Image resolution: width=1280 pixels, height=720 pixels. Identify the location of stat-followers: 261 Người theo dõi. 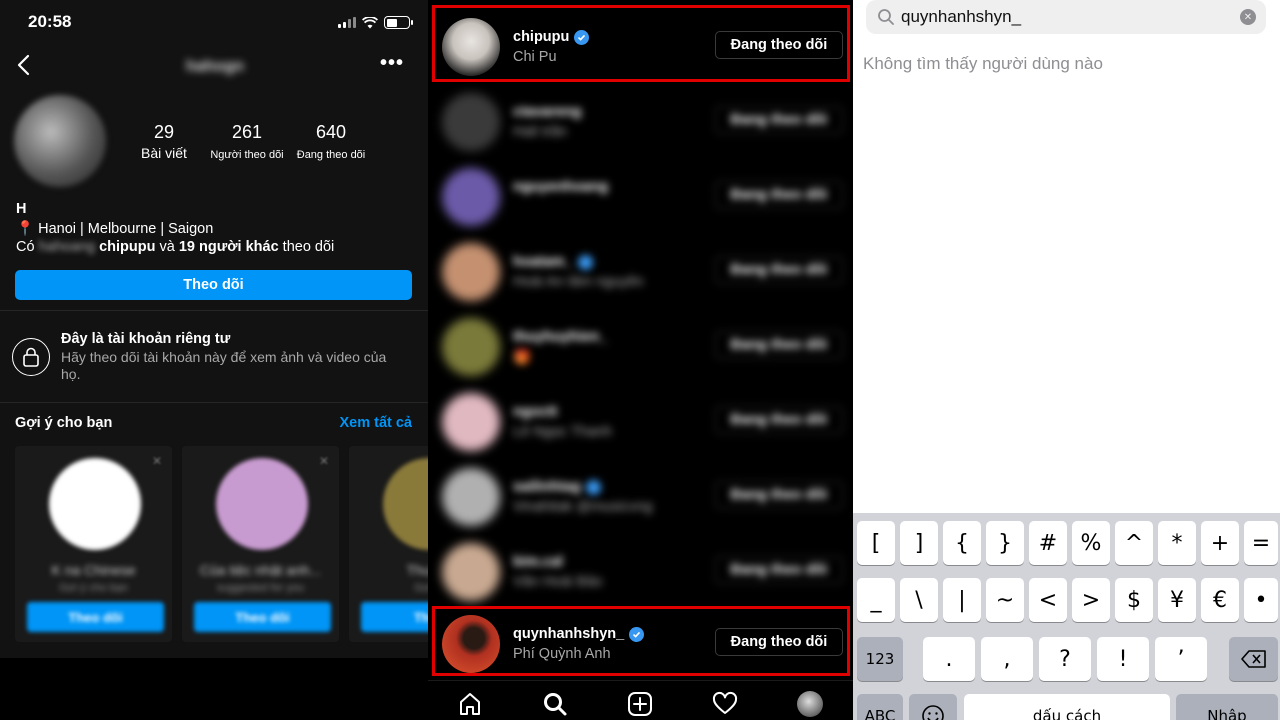
(247, 141).